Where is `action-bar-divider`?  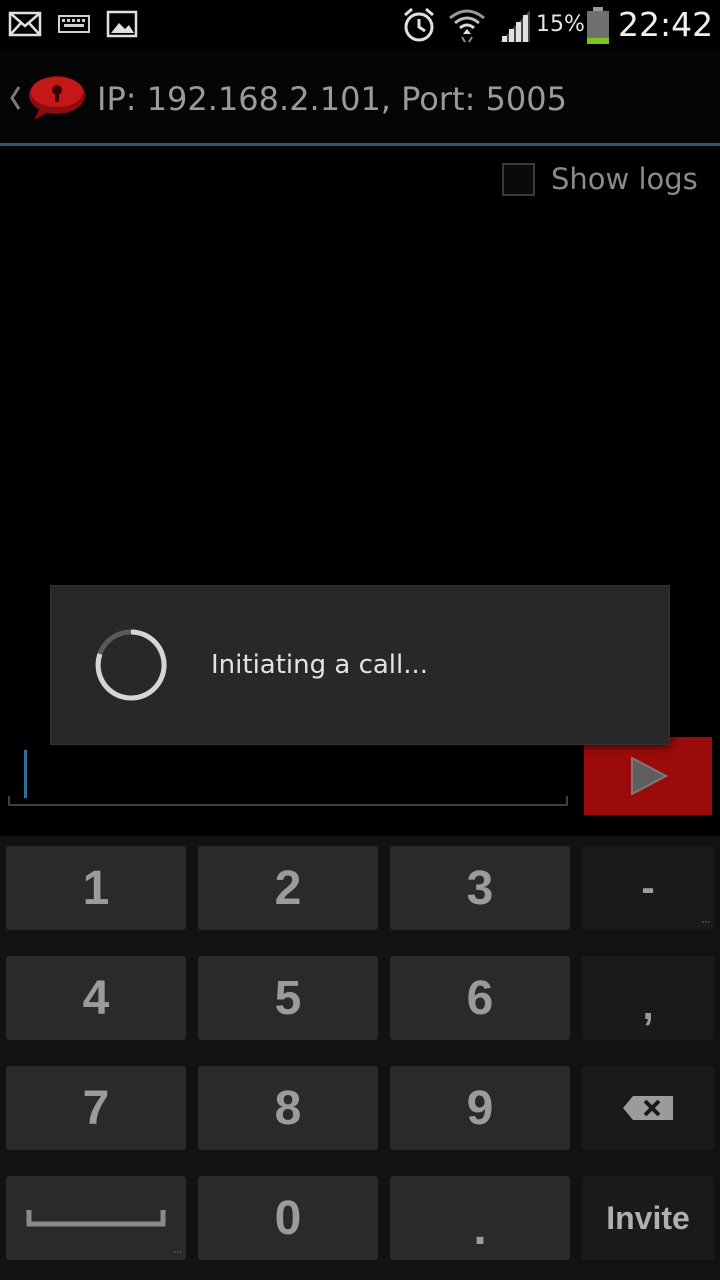
action-bar-divider is located at coordinates (360, 144).